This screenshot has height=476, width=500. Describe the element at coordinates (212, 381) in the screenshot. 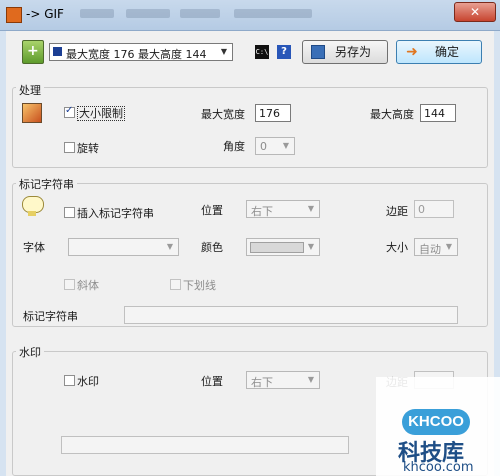

I see `watermark-position-label: 位置` at that location.